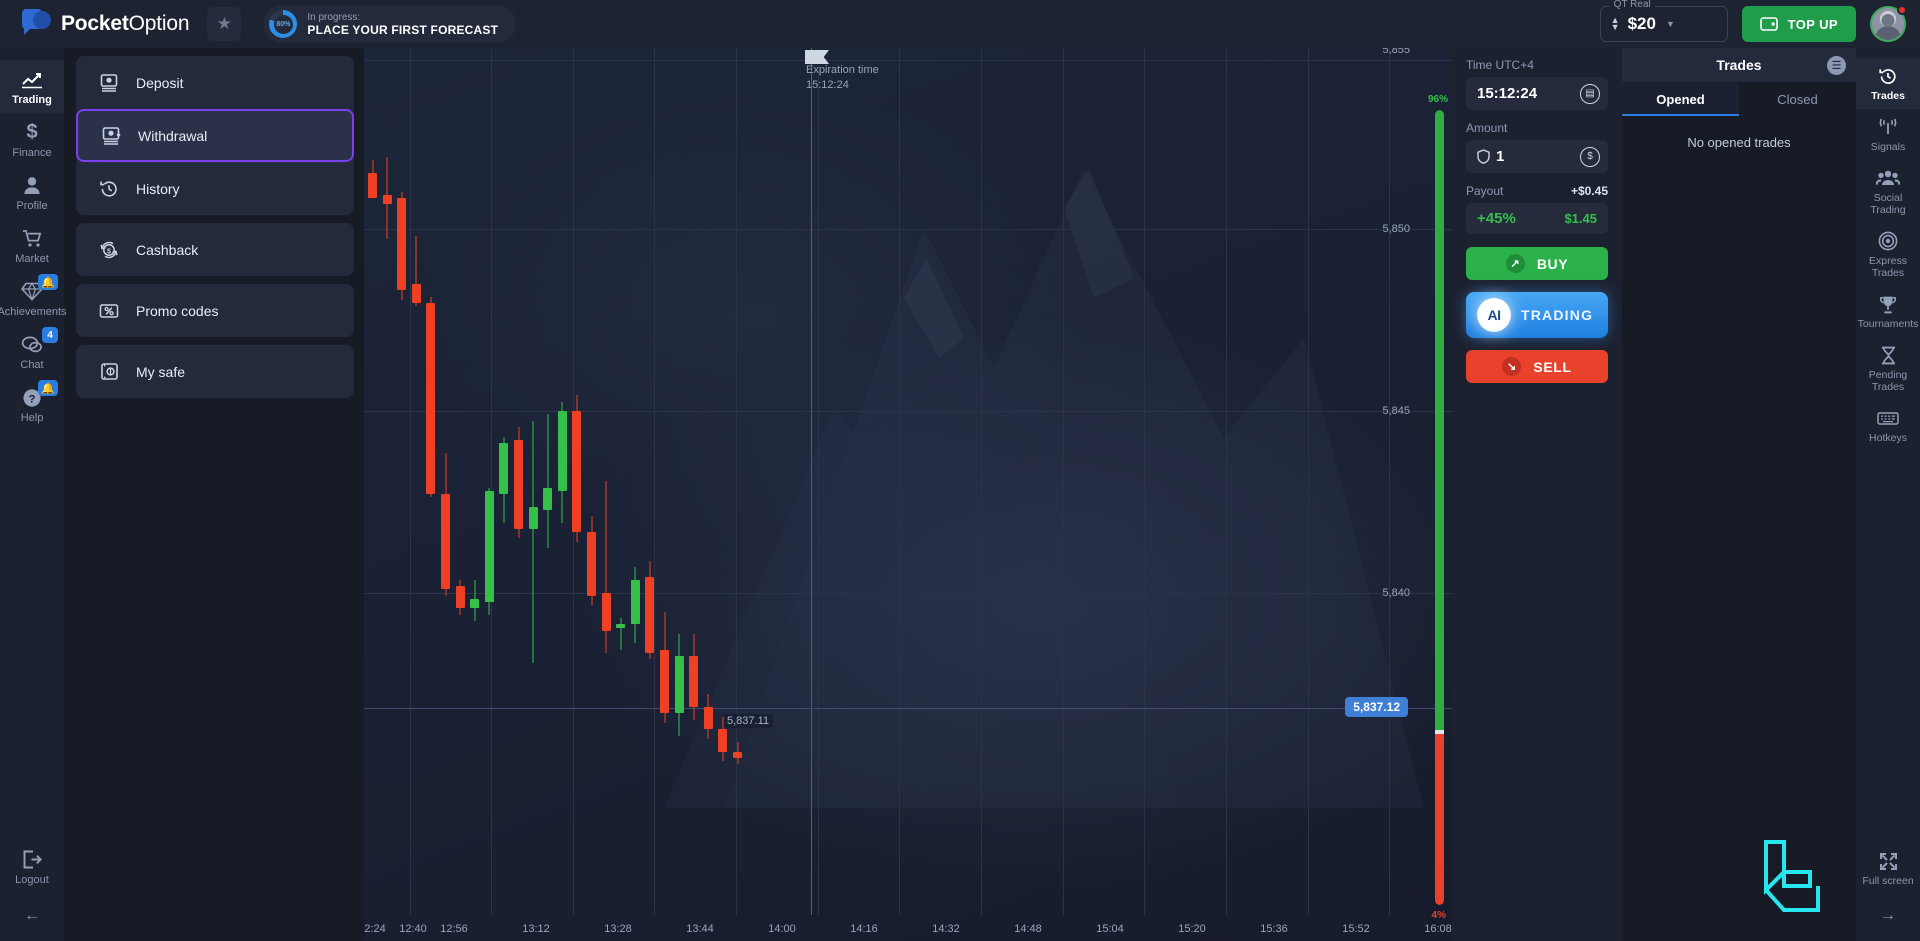 The width and height of the screenshot is (1920, 941). I want to click on brand-watermark, so click(1796, 877).